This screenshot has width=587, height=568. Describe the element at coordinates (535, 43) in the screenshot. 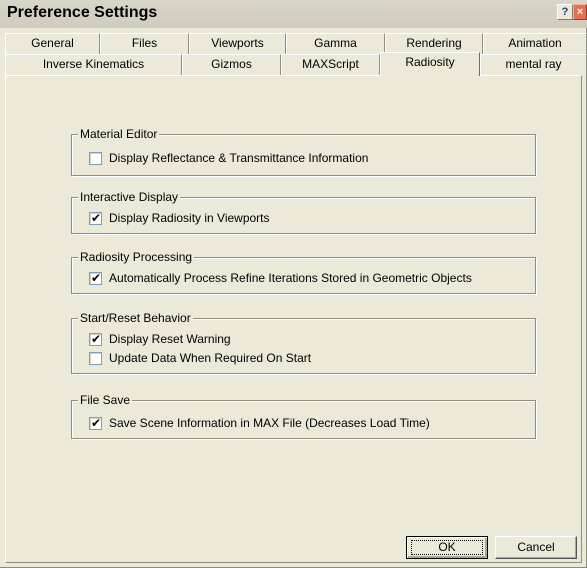

I see `tab-animation: Animation` at that location.